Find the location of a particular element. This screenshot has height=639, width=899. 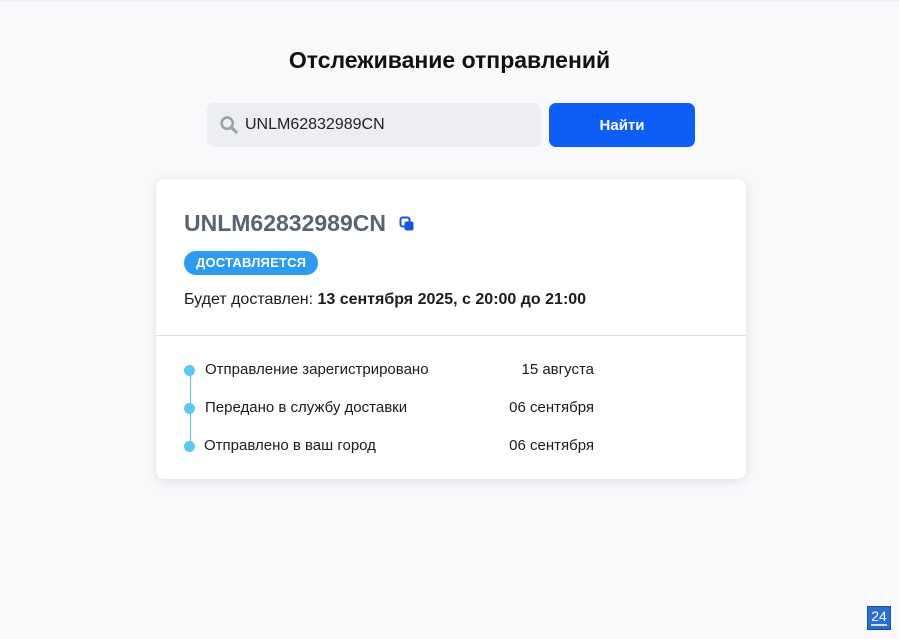

tracking-number-row: UNLM62832989CN is located at coordinates (299, 223).